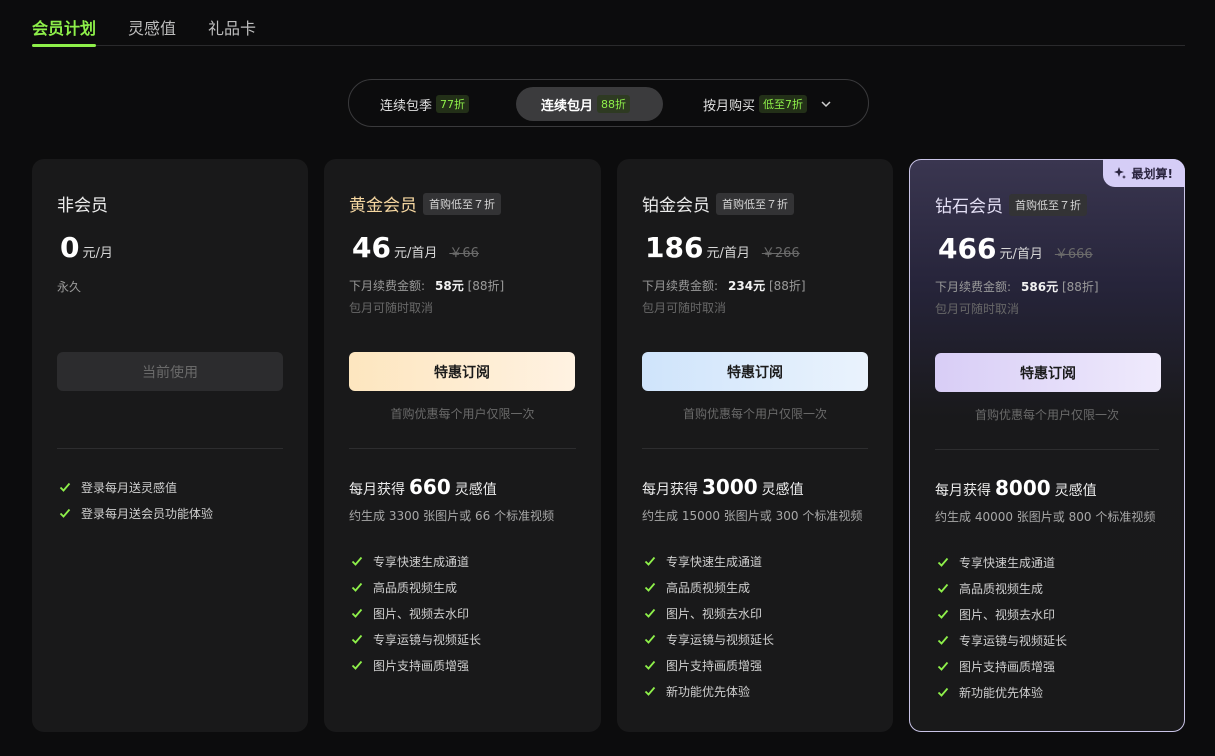  I want to click on discount-badge: 低至7折, so click(783, 104).